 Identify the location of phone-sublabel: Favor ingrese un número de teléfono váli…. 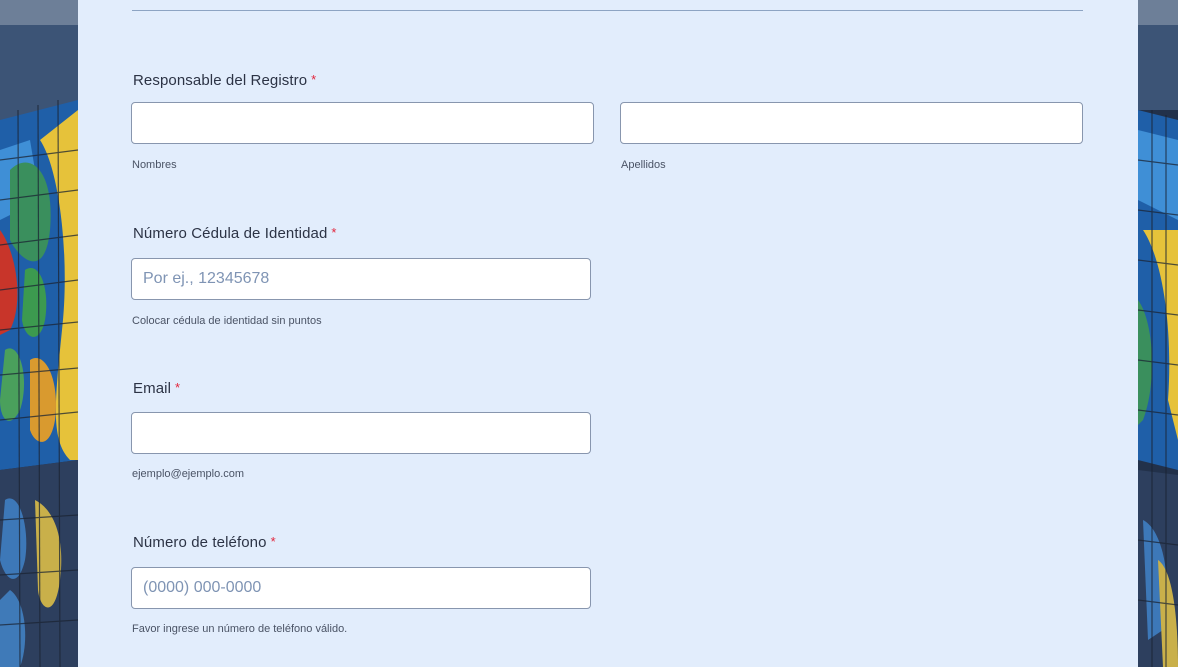
(240, 629).